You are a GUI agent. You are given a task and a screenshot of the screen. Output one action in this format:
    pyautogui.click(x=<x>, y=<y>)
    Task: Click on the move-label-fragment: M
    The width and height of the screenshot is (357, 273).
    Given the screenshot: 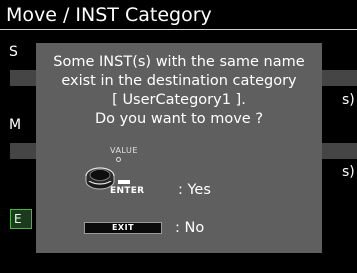 What is the action you would take?
    pyautogui.click(x=15, y=125)
    